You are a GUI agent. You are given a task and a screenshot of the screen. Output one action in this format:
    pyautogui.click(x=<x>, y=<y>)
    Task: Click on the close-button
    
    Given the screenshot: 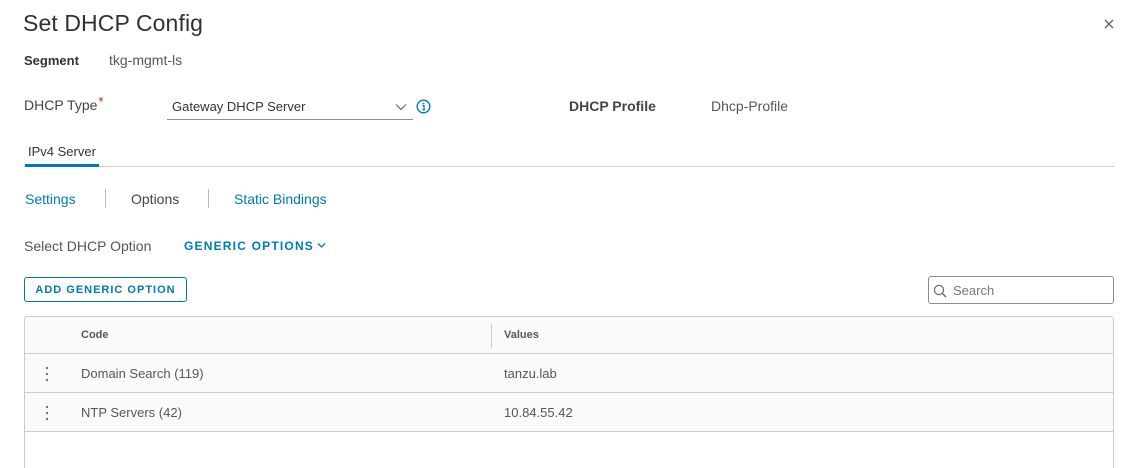 What is the action you would take?
    pyautogui.click(x=1109, y=24)
    